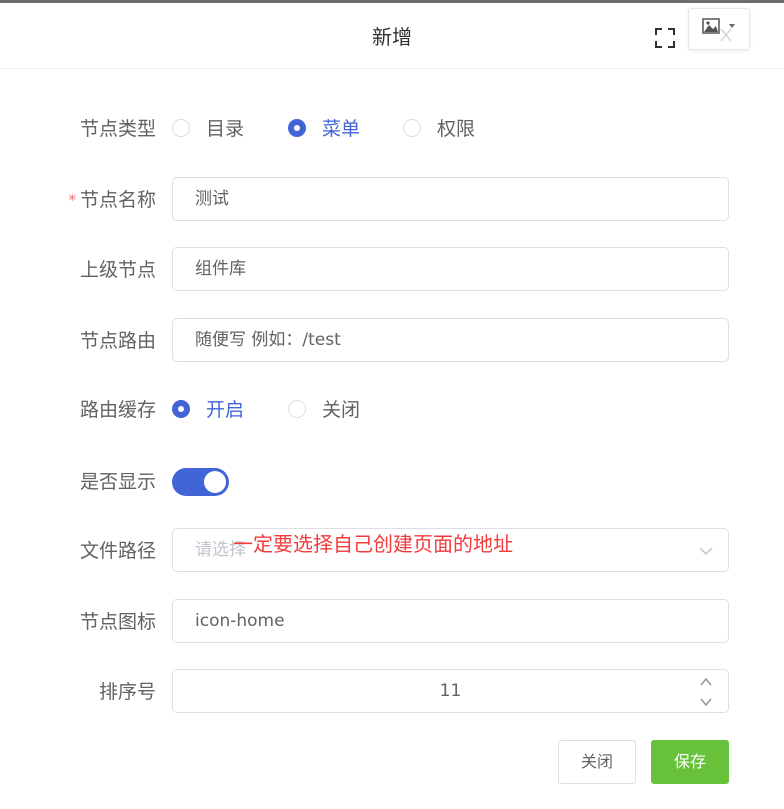 Image resolution: width=784 pixels, height=809 pixels. What do you see at coordinates (706, 682) in the screenshot?
I see `chevron-up-icon` at bounding box center [706, 682].